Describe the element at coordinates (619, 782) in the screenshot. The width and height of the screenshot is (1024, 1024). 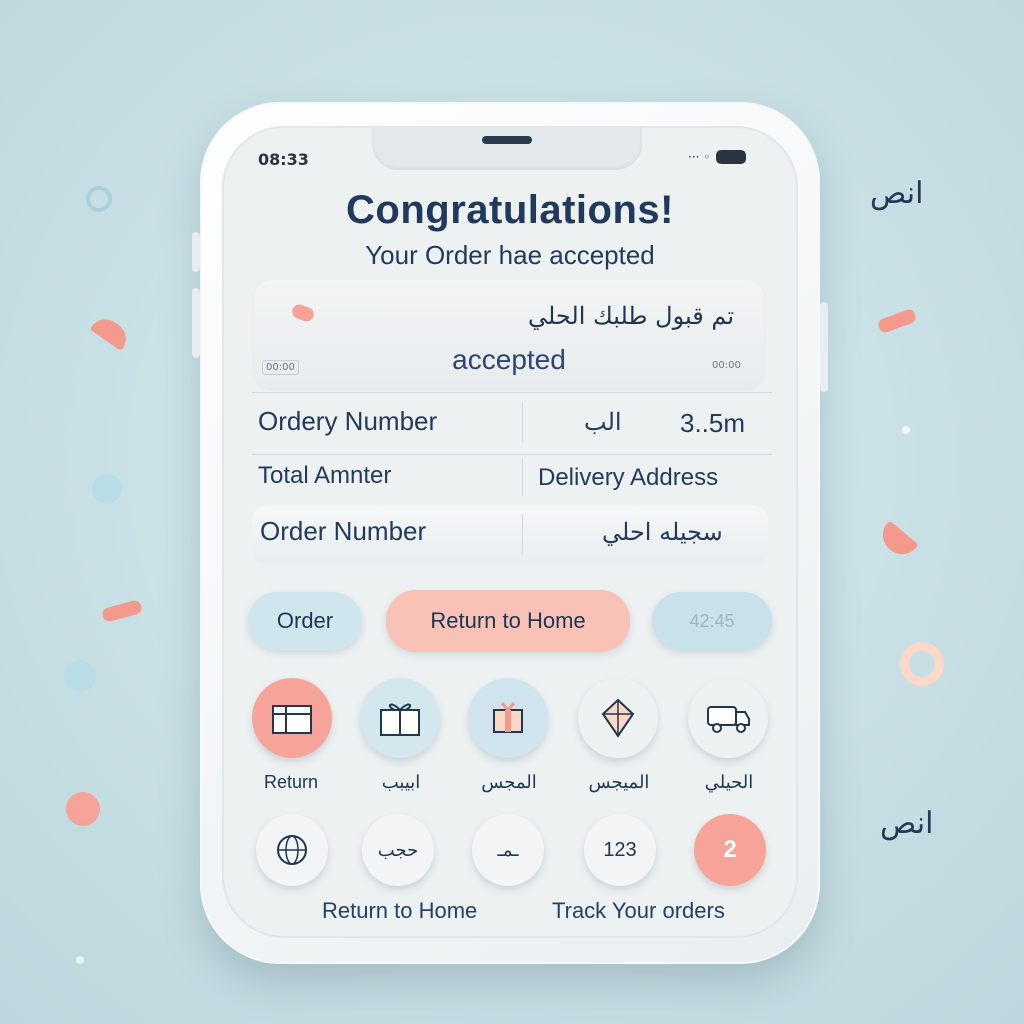
I see `icon-label-4: الميجس` at that location.